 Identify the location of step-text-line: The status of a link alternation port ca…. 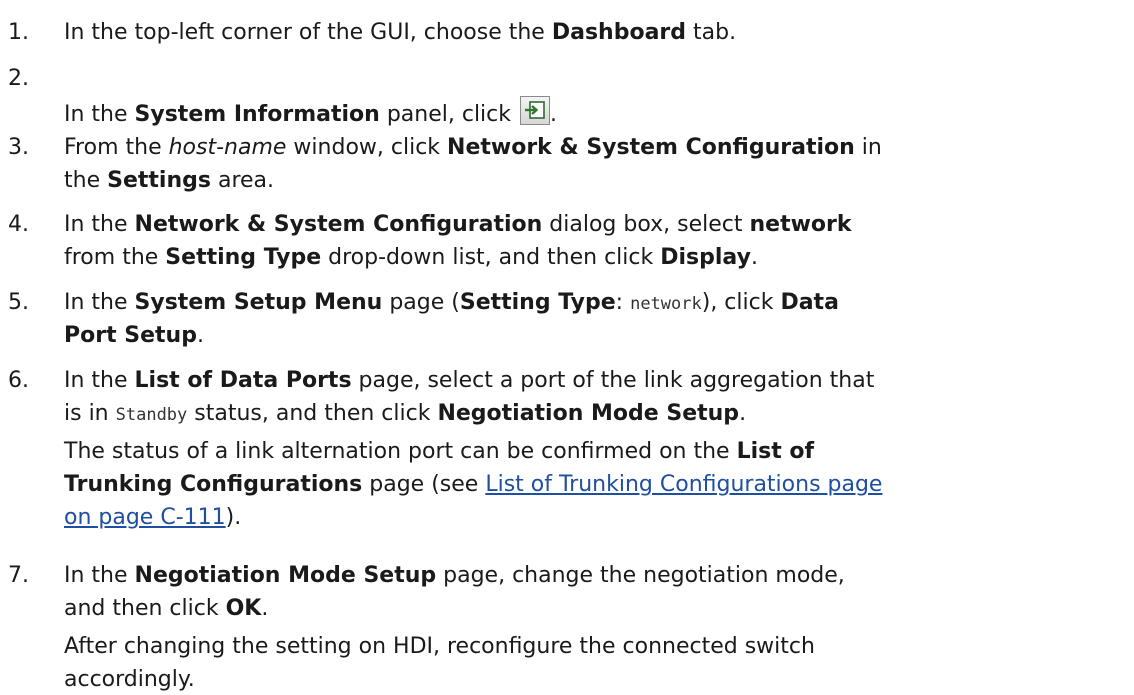
(439, 452).